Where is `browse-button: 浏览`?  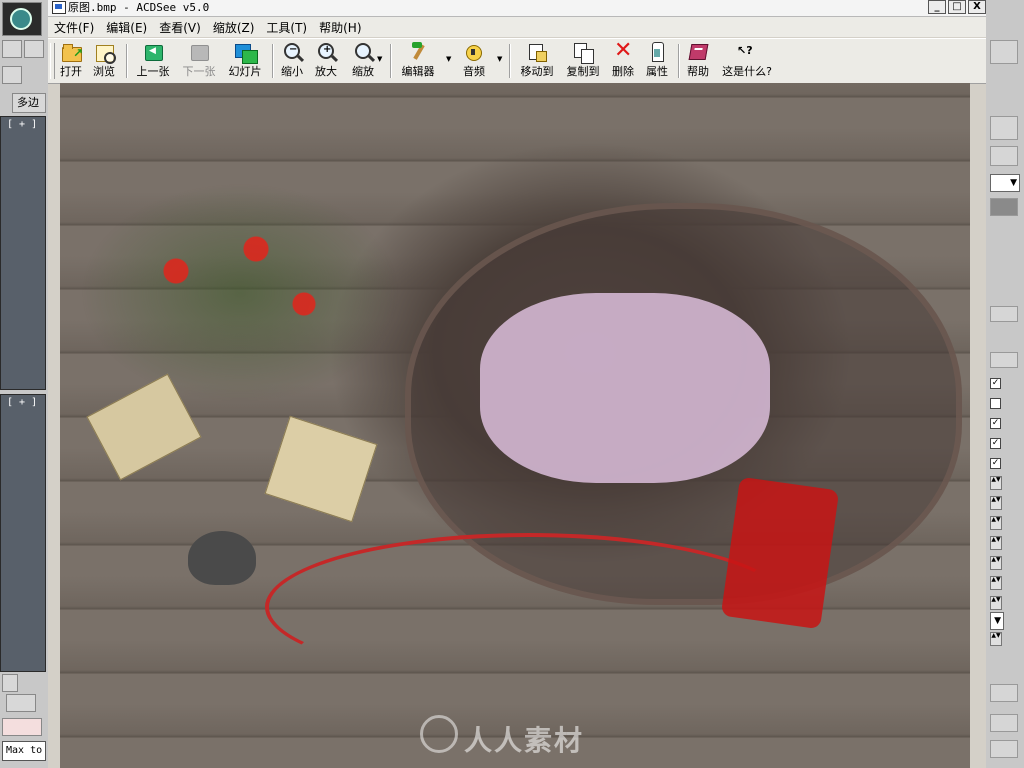 browse-button: 浏览 is located at coordinates (104, 61).